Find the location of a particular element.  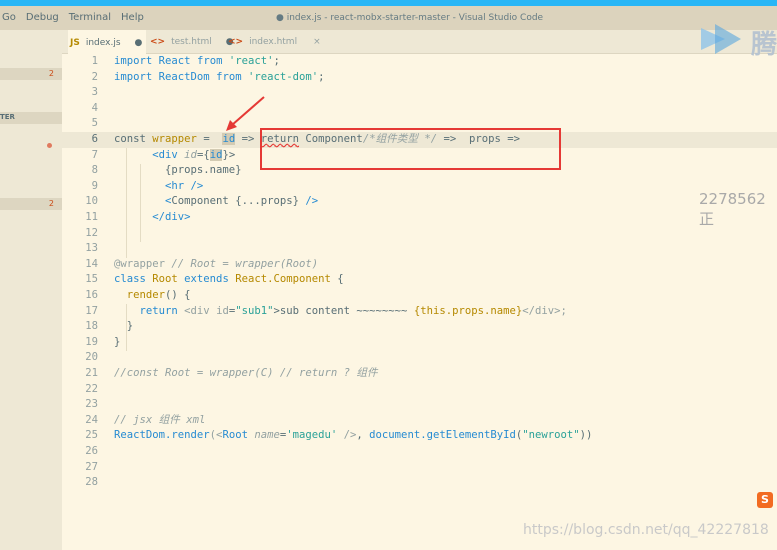

line-number: 27 is located at coordinates (91, 466).